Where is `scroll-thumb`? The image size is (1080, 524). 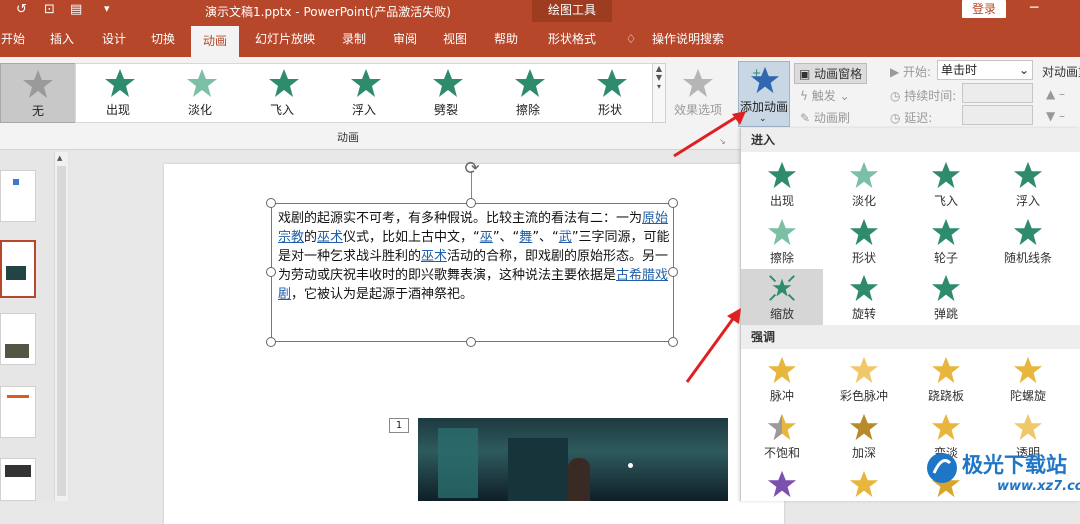 scroll-thumb is located at coordinates (61, 331).